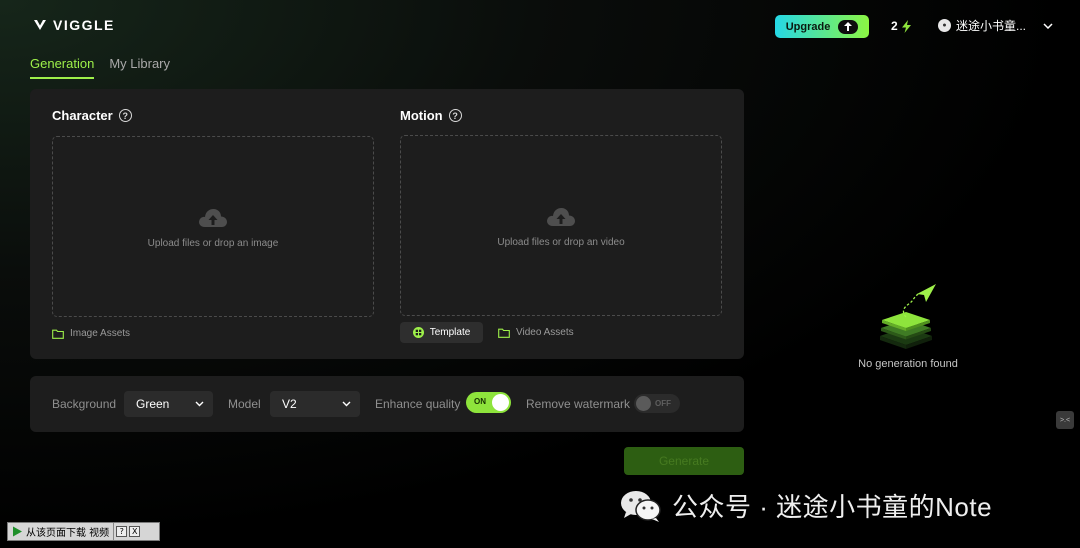  Describe the element at coordinates (1065, 420) in the screenshot. I see `side-assistant-icon: >.<` at that location.